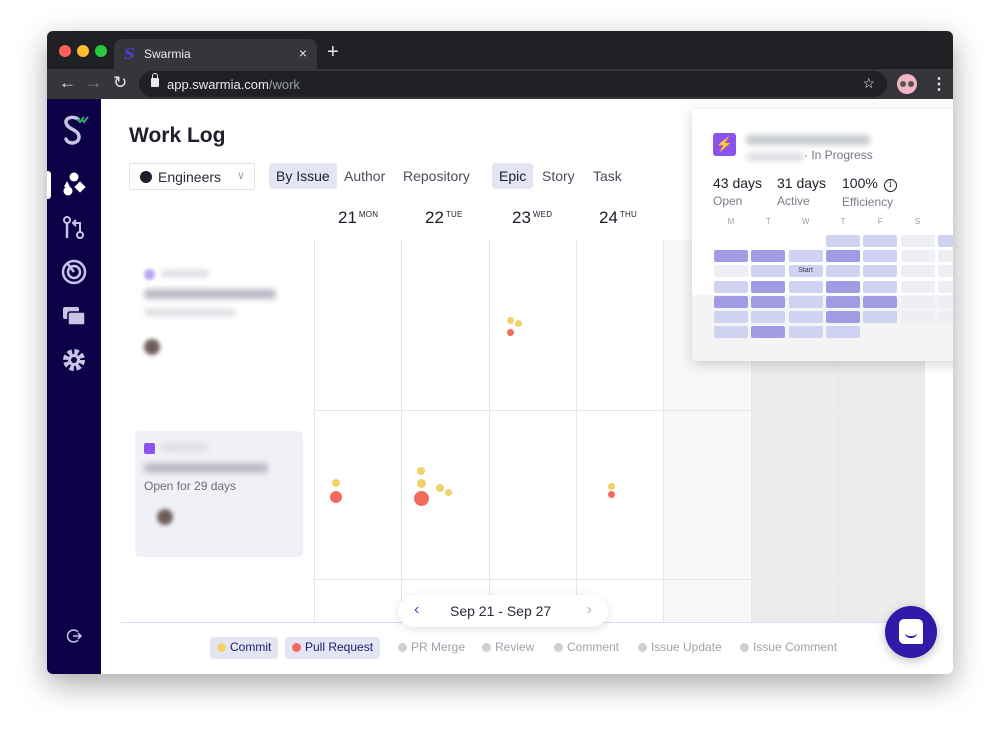 The height and width of the screenshot is (737, 1000). What do you see at coordinates (890, 185) in the screenshot?
I see `info-icon: i` at bounding box center [890, 185].